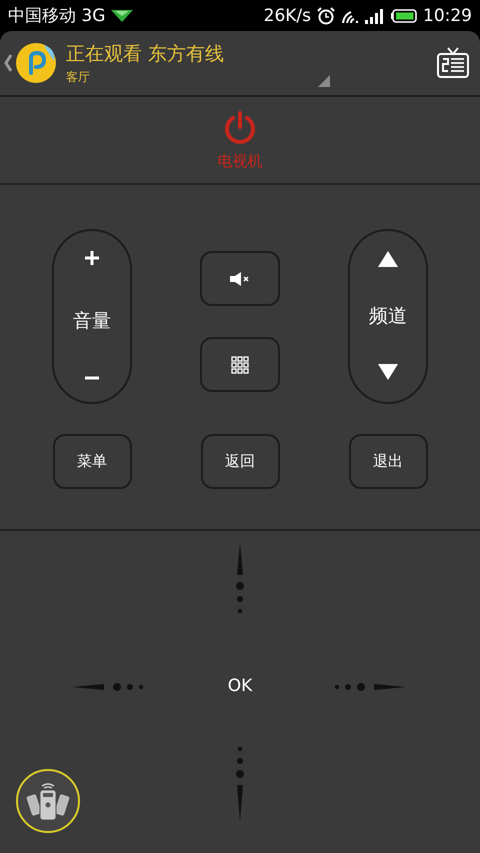  Describe the element at coordinates (324, 81) in the screenshot. I see `dropdown-corner-icon` at that location.